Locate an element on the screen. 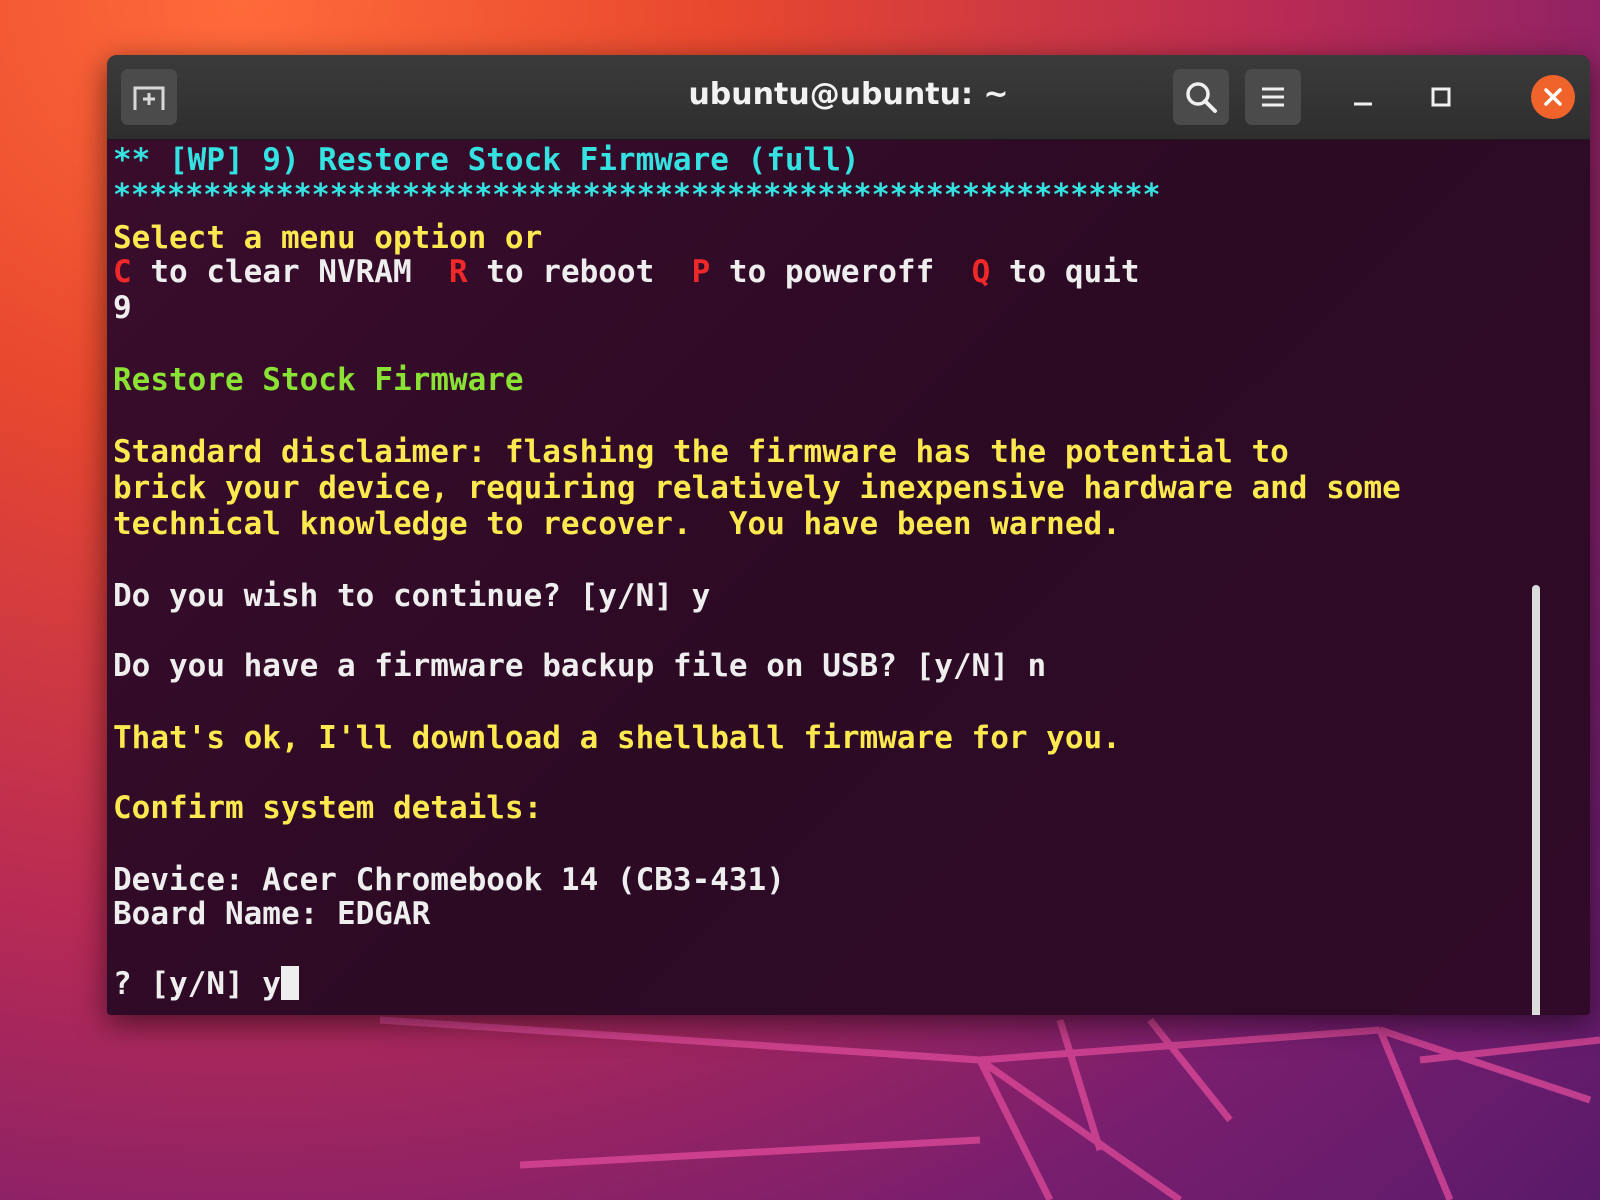 This screenshot has width=1600, height=1200. search-button is located at coordinates (1201, 97).